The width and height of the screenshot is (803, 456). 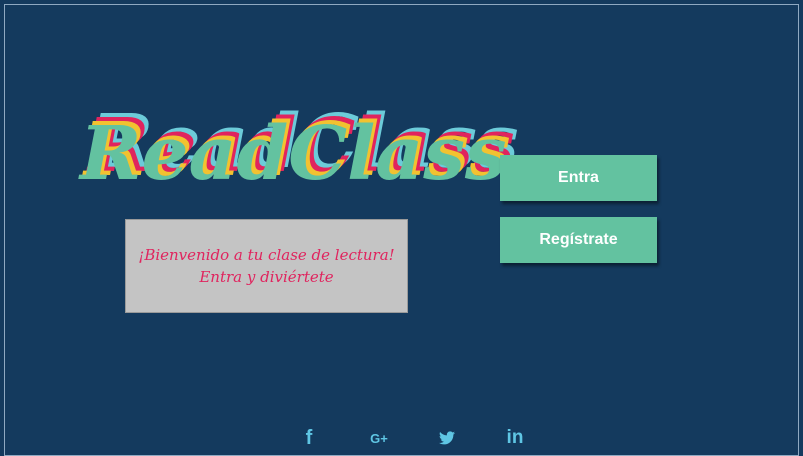 I want to click on welcome-line-2: Entra y diviértete, so click(x=266, y=277).